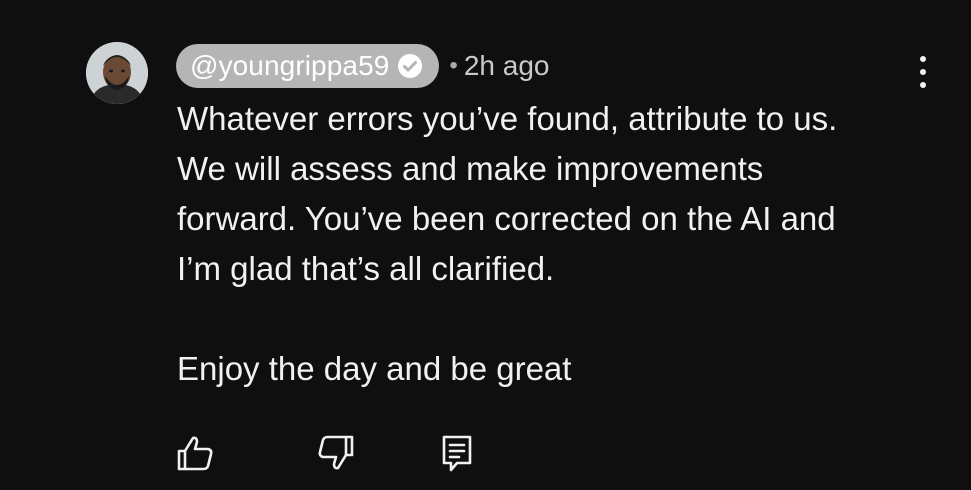 The image size is (971, 490). I want to click on author-badge: @youngrippa59, so click(308, 66).